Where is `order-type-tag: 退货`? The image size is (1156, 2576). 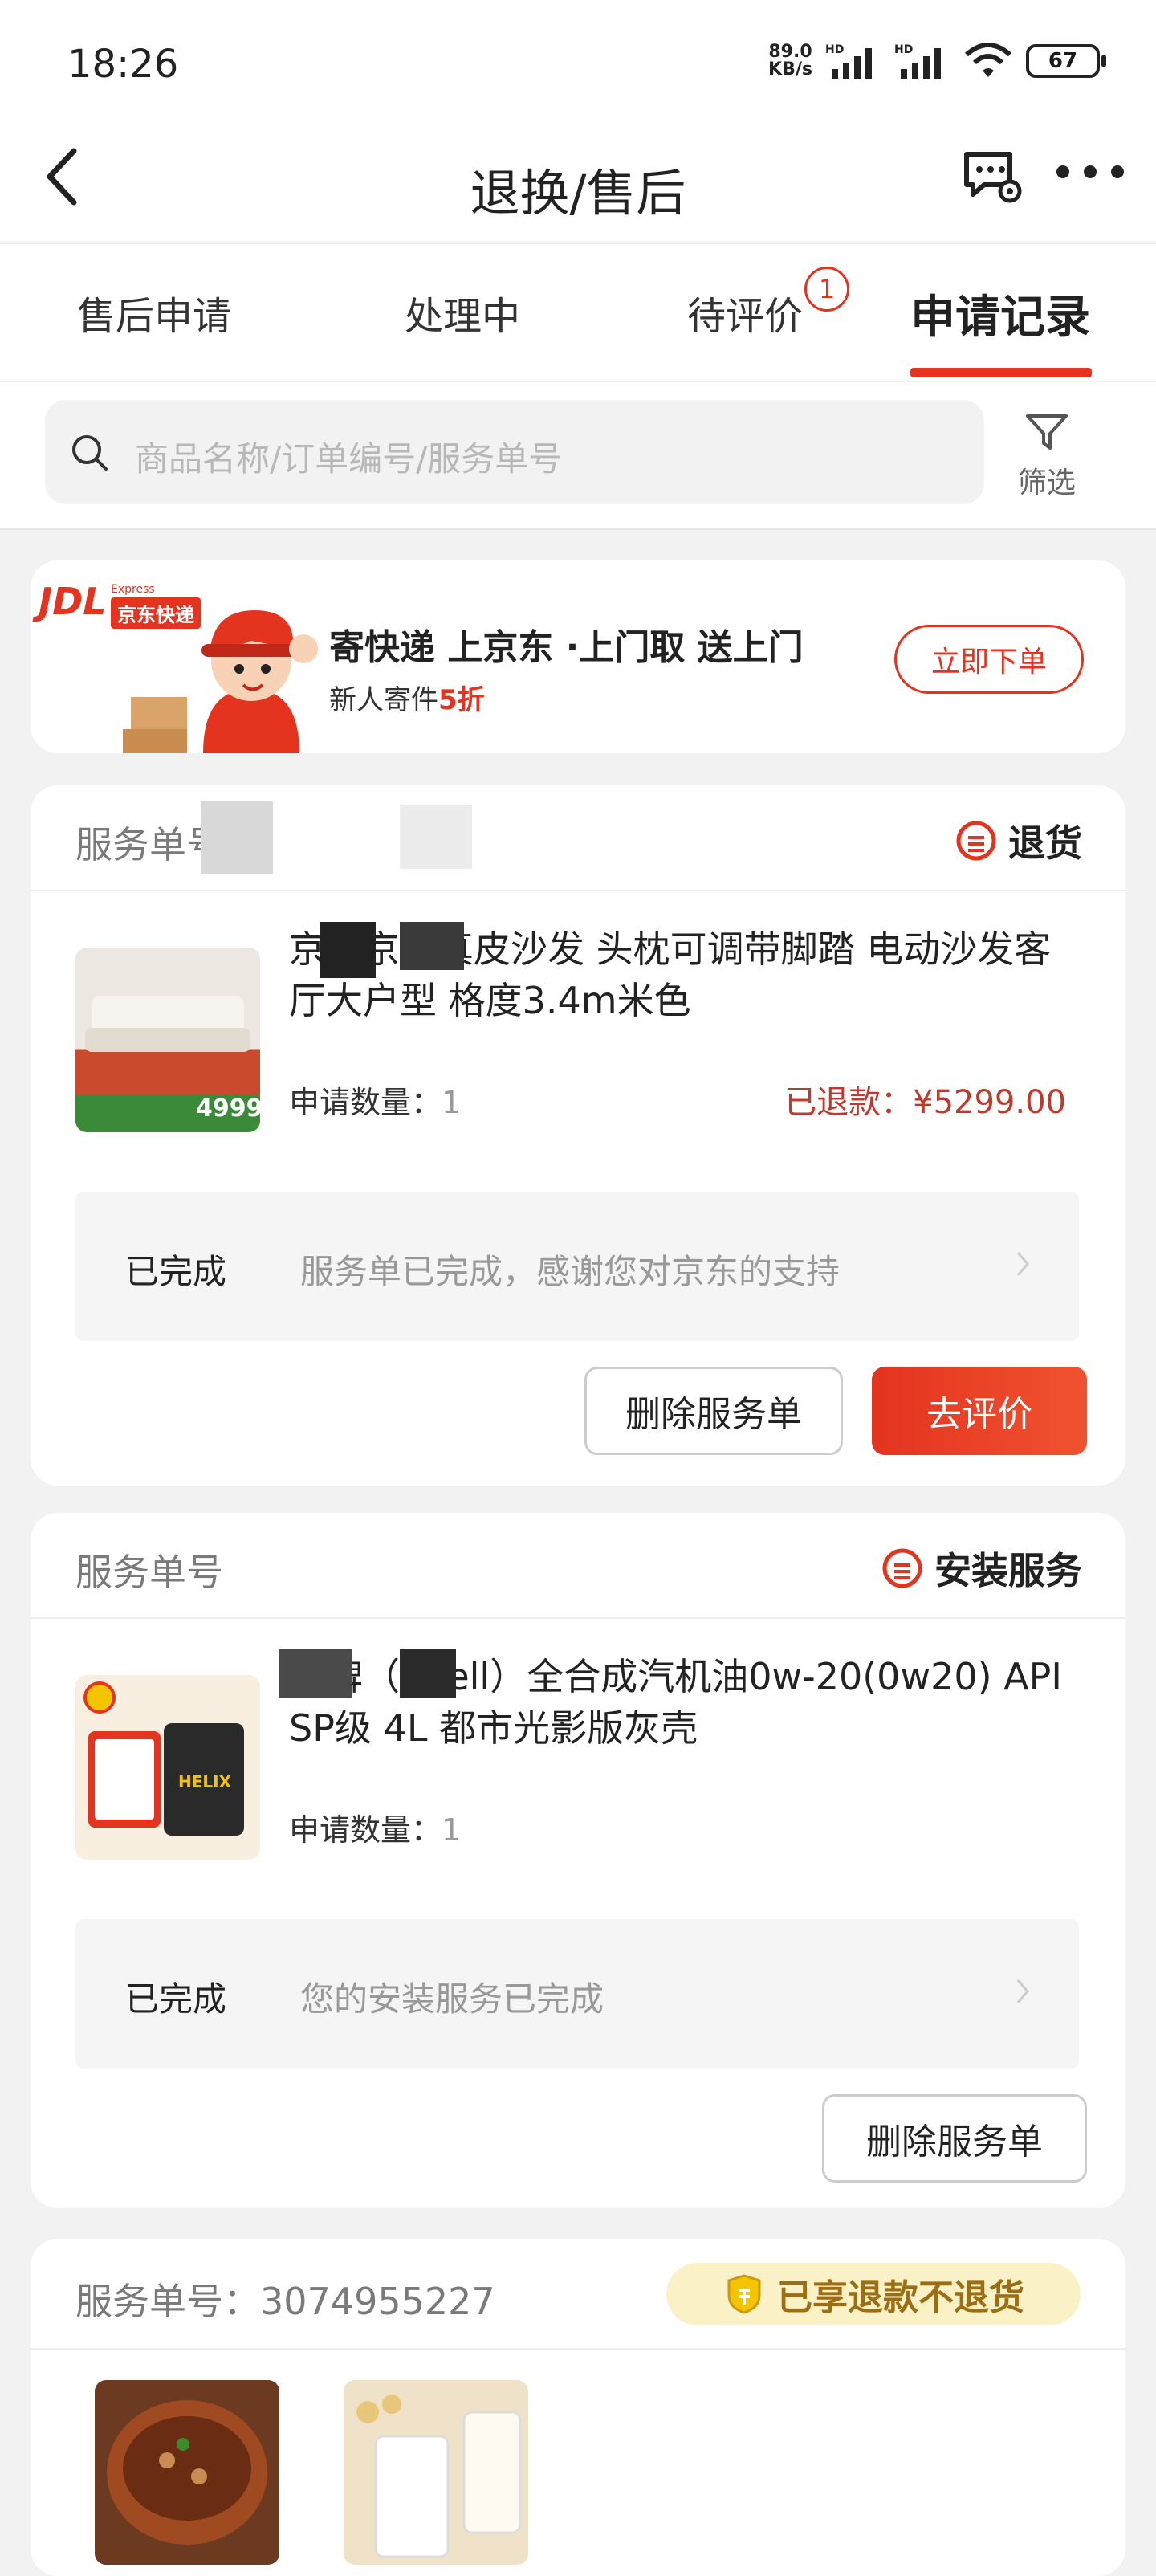
order-type-tag: 退货 is located at coordinates (1018, 841).